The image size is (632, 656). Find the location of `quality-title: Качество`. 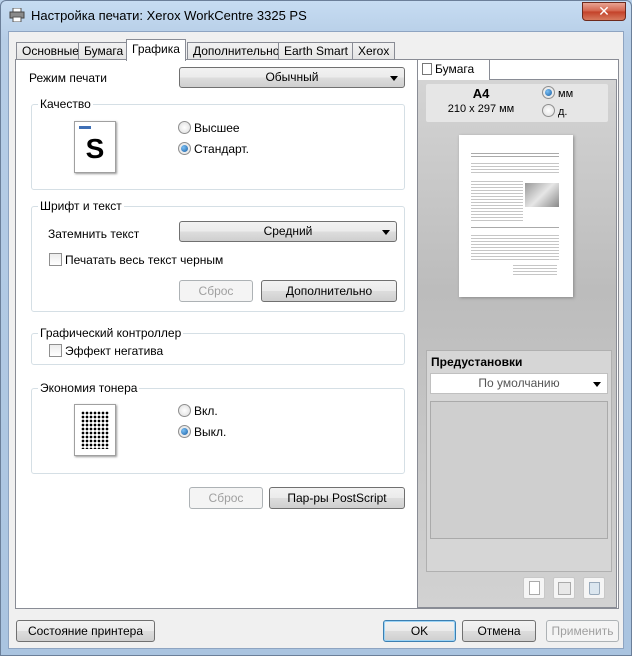

quality-title: Качество is located at coordinates (65, 104).